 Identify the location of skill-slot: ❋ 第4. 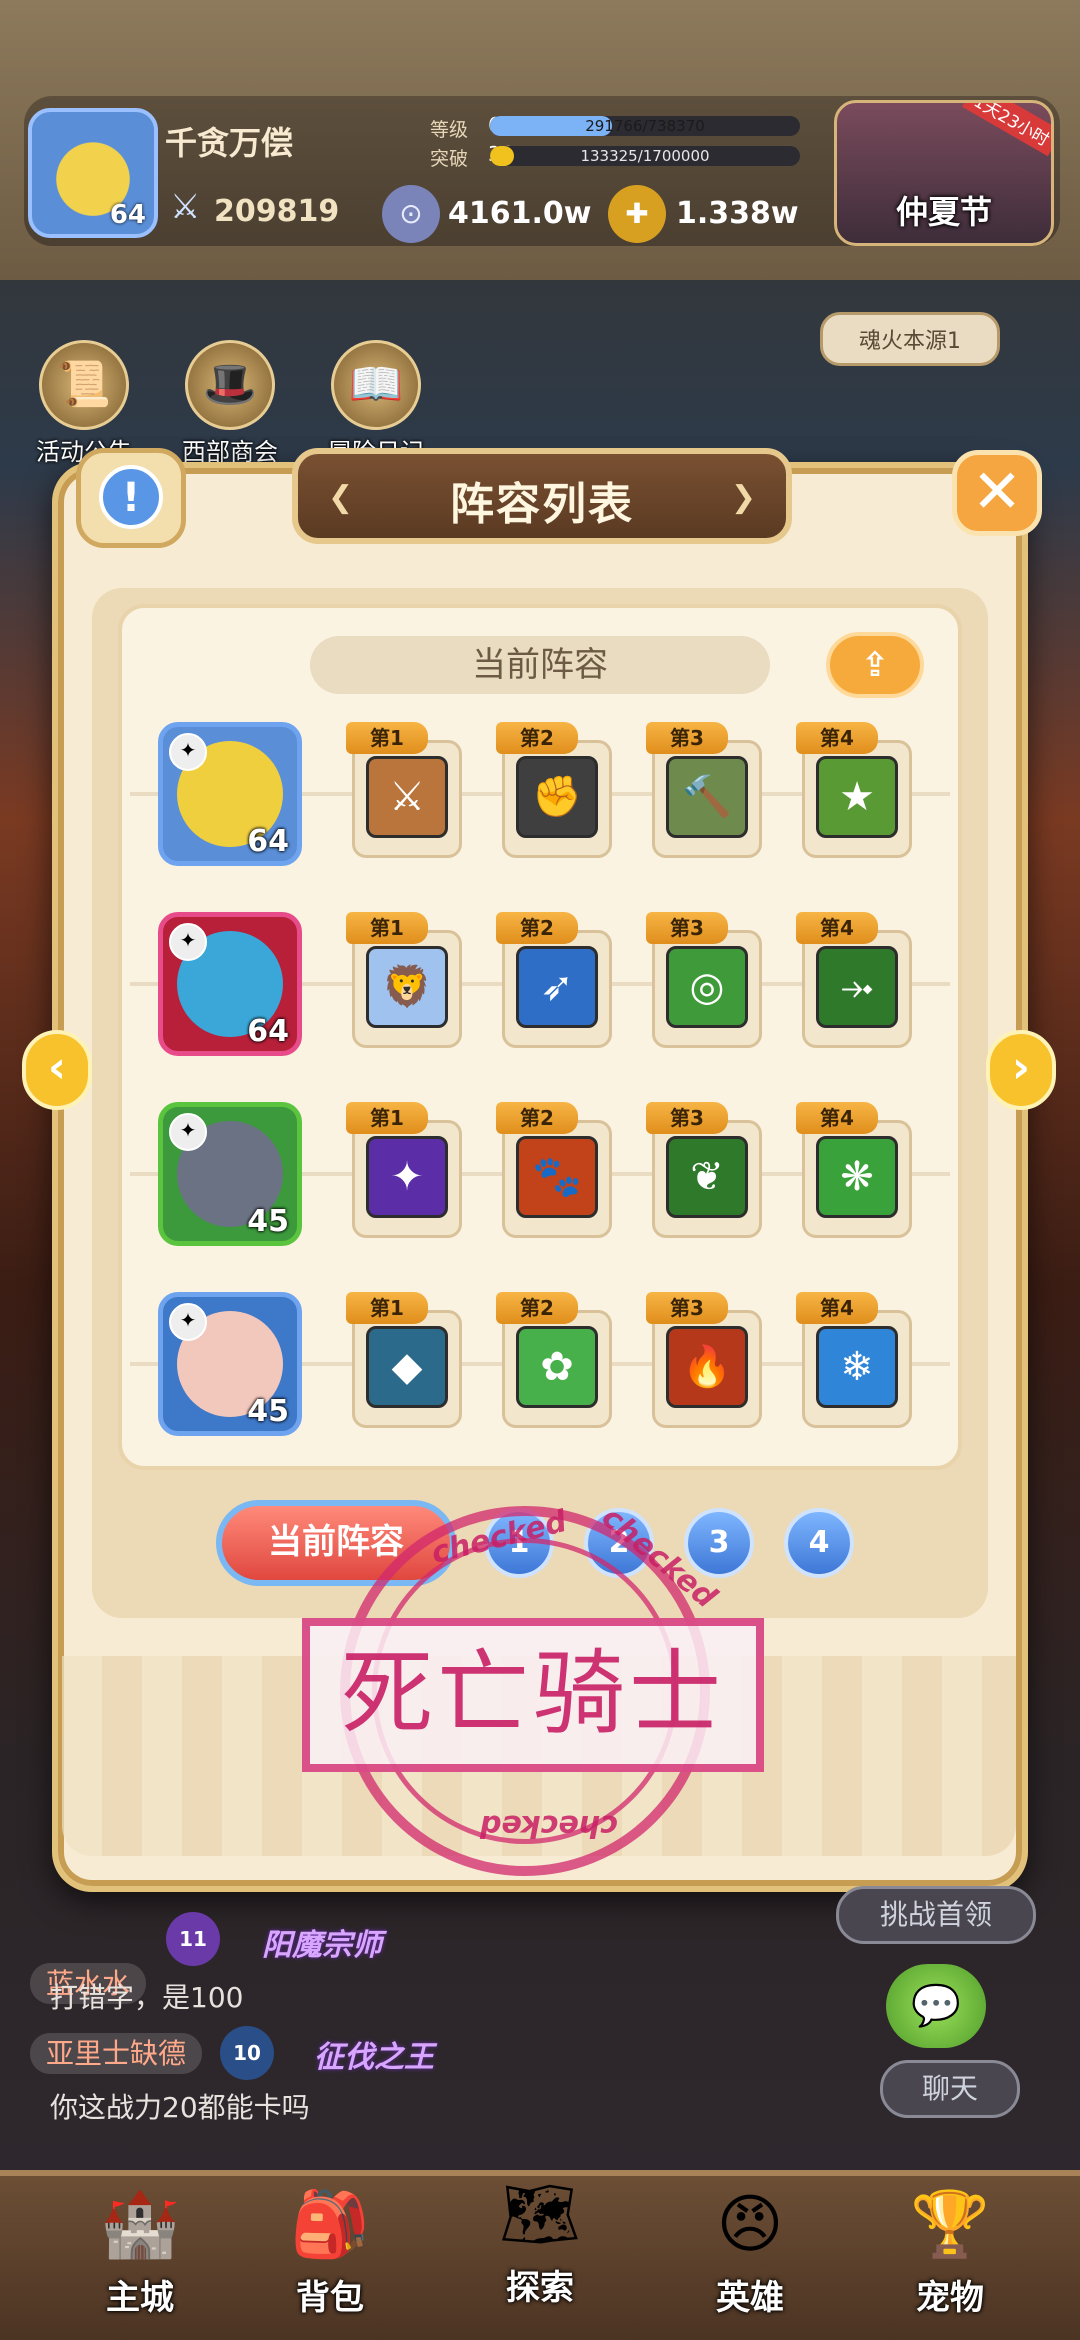
(854, 1172).